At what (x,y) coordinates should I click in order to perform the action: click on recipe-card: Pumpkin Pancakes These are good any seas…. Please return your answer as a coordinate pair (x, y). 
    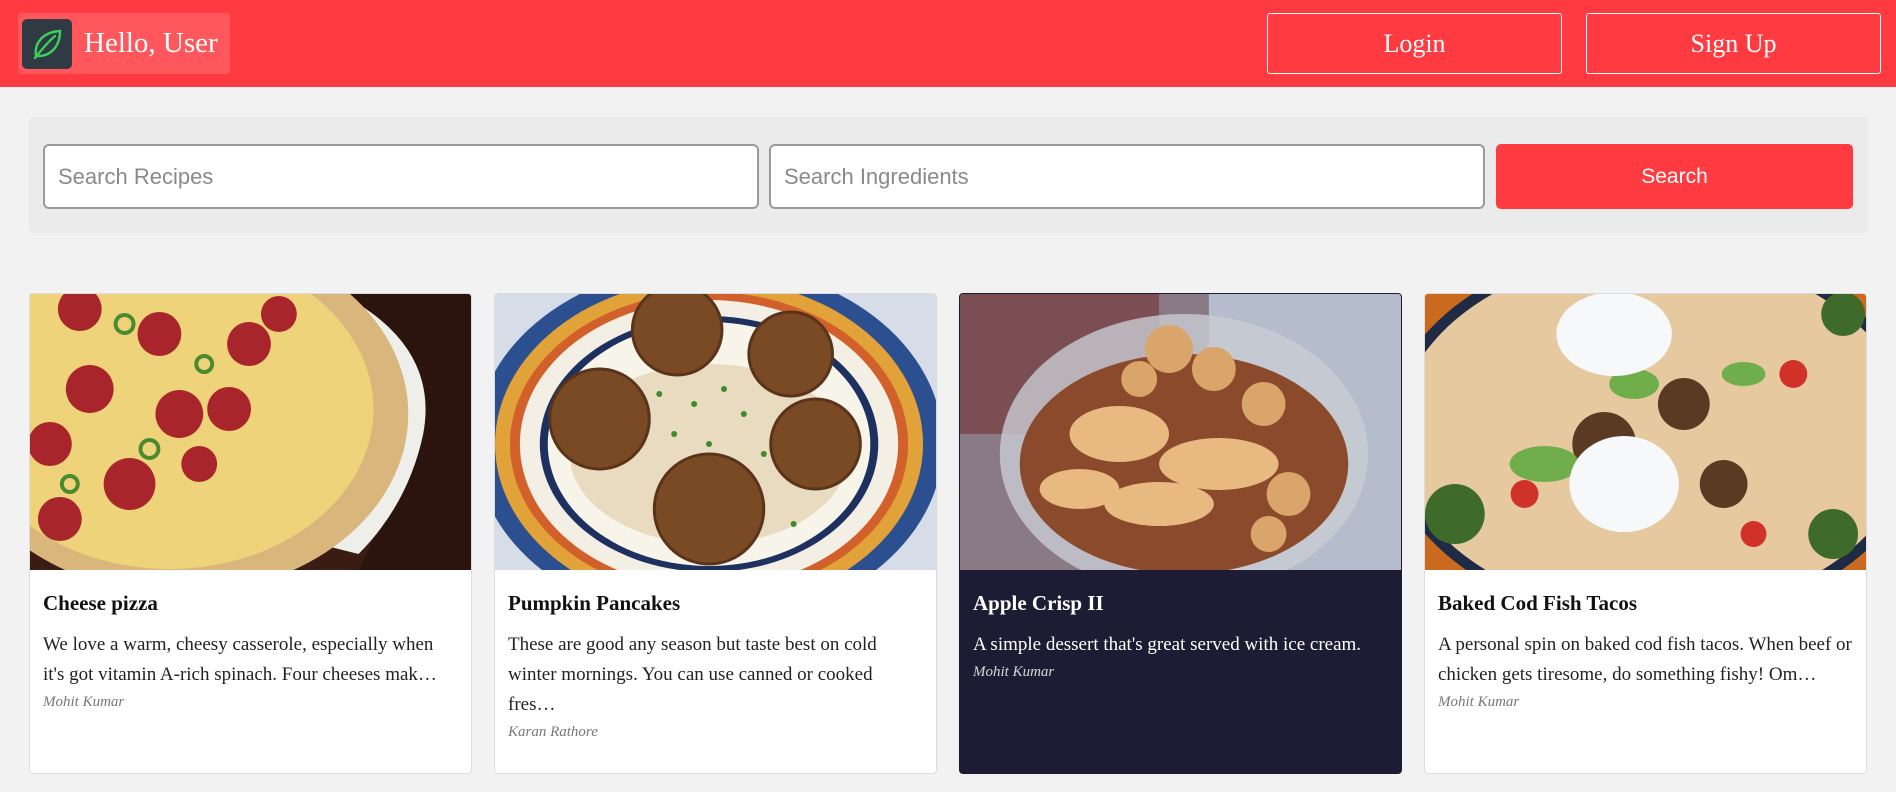
    Looking at the image, I should click on (715, 533).